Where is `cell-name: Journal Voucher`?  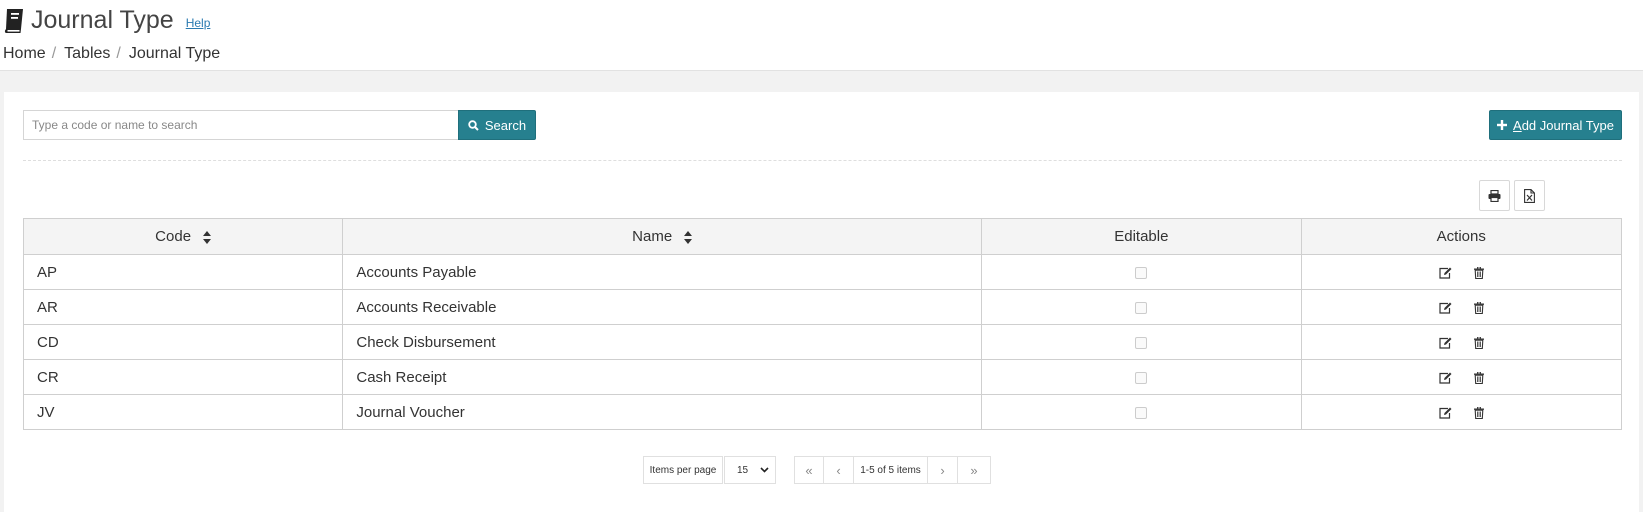
cell-name: Journal Voucher is located at coordinates (662, 412).